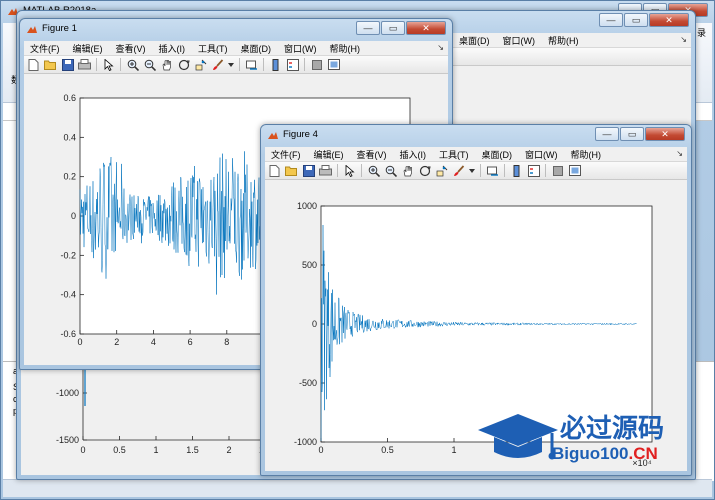 This screenshot has height=500, width=715. Describe the element at coordinates (320, 450) in the screenshot. I see `fig4-xtick-label: 0` at that location.